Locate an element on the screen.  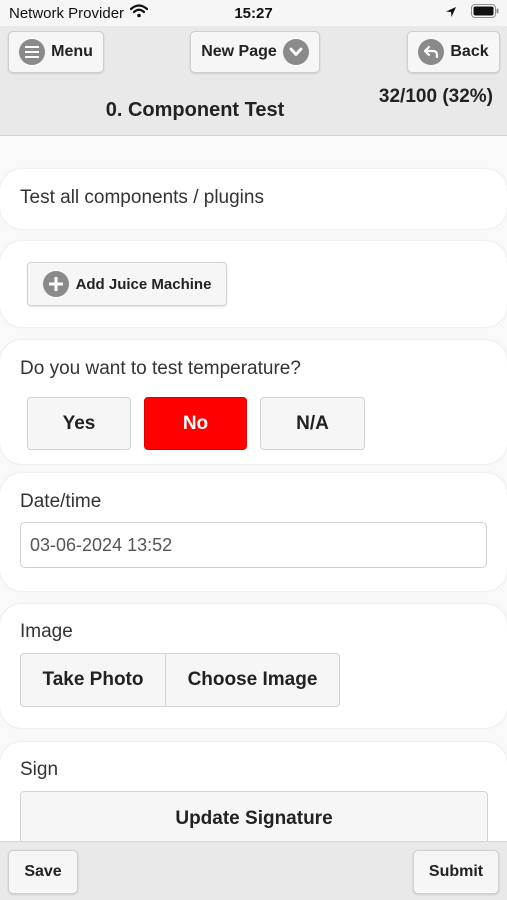
save-label: Save is located at coordinates (43, 871).